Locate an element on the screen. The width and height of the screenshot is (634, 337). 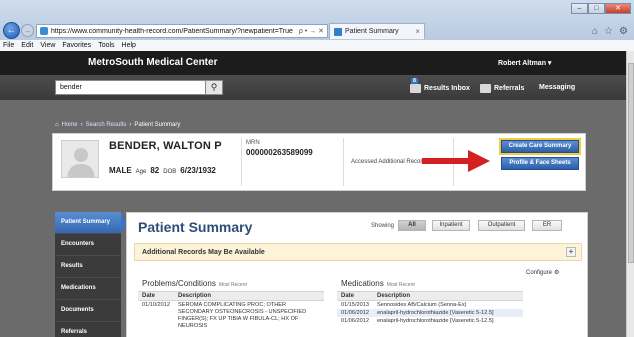
forward-button: → is located at coordinates (27, 30).